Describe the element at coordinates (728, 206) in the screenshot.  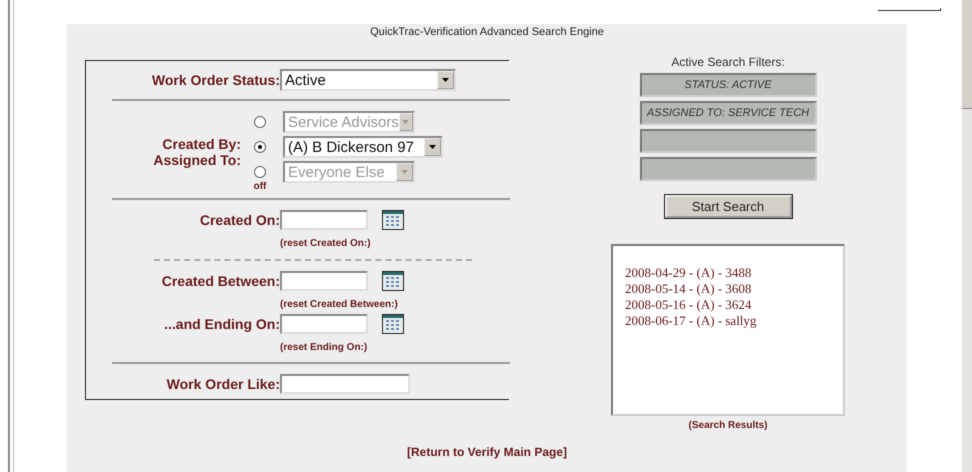
I see `start-search-button: Start Search` at that location.